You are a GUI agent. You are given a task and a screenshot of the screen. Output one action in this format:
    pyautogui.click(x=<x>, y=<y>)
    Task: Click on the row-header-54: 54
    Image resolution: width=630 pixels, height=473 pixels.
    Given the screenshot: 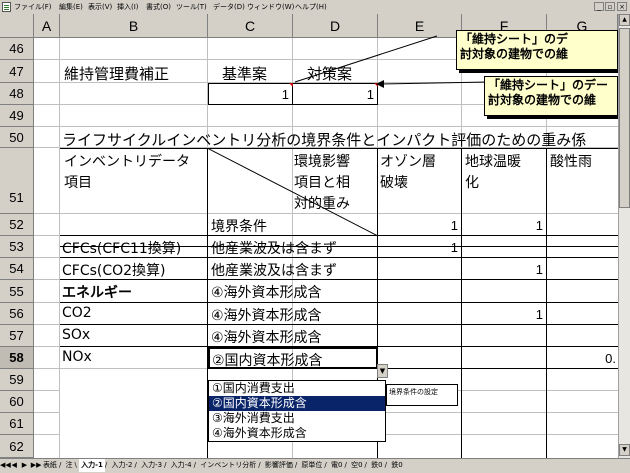 What is the action you would take?
    pyautogui.click(x=17, y=269)
    